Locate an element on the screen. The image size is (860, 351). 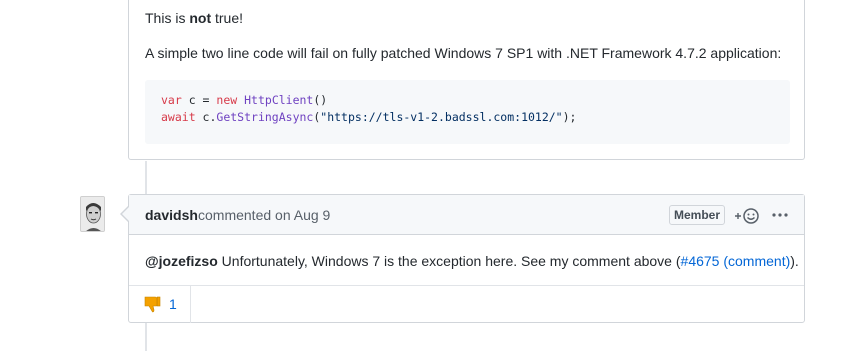
avatar is located at coordinates (92, 214).